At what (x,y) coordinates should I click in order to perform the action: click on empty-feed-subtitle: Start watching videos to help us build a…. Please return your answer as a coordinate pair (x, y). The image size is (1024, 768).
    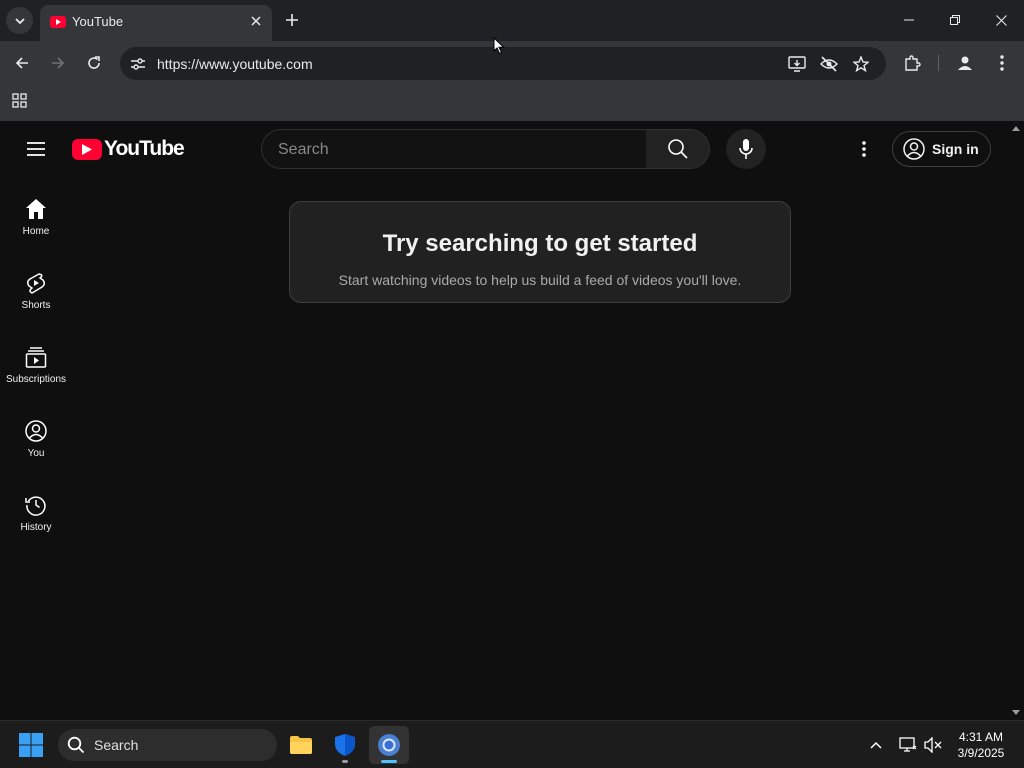
    Looking at the image, I should click on (540, 280).